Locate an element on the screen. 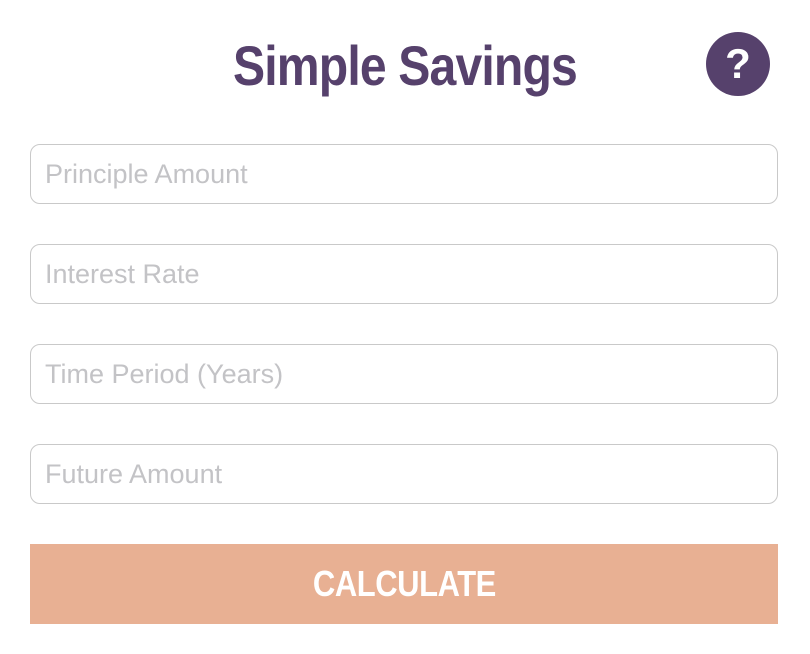  future-amount-input is located at coordinates (404, 474).